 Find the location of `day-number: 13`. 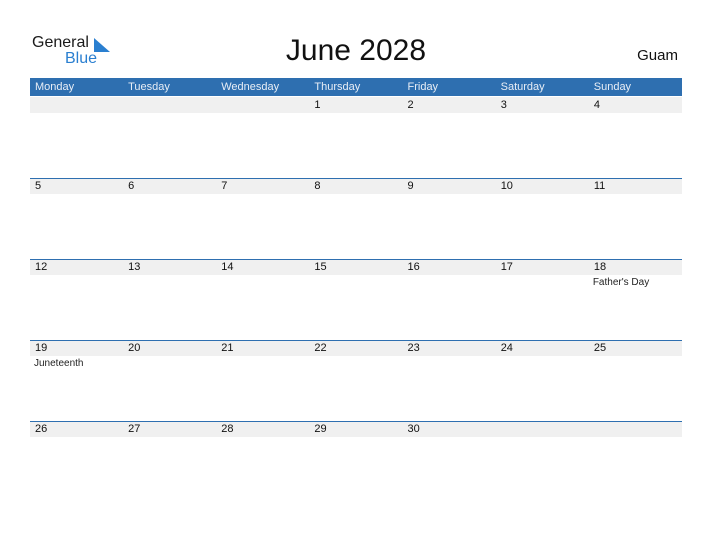

day-number: 13 is located at coordinates (134, 267).